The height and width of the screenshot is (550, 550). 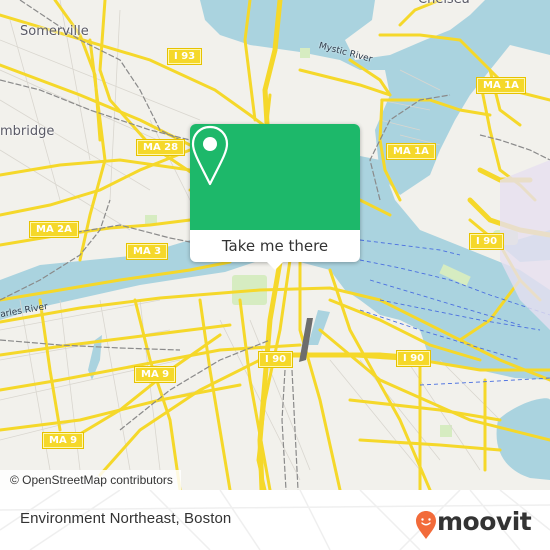 What do you see at coordinates (210, 155) in the screenshot?
I see `location-pin-icon` at bounding box center [210, 155].